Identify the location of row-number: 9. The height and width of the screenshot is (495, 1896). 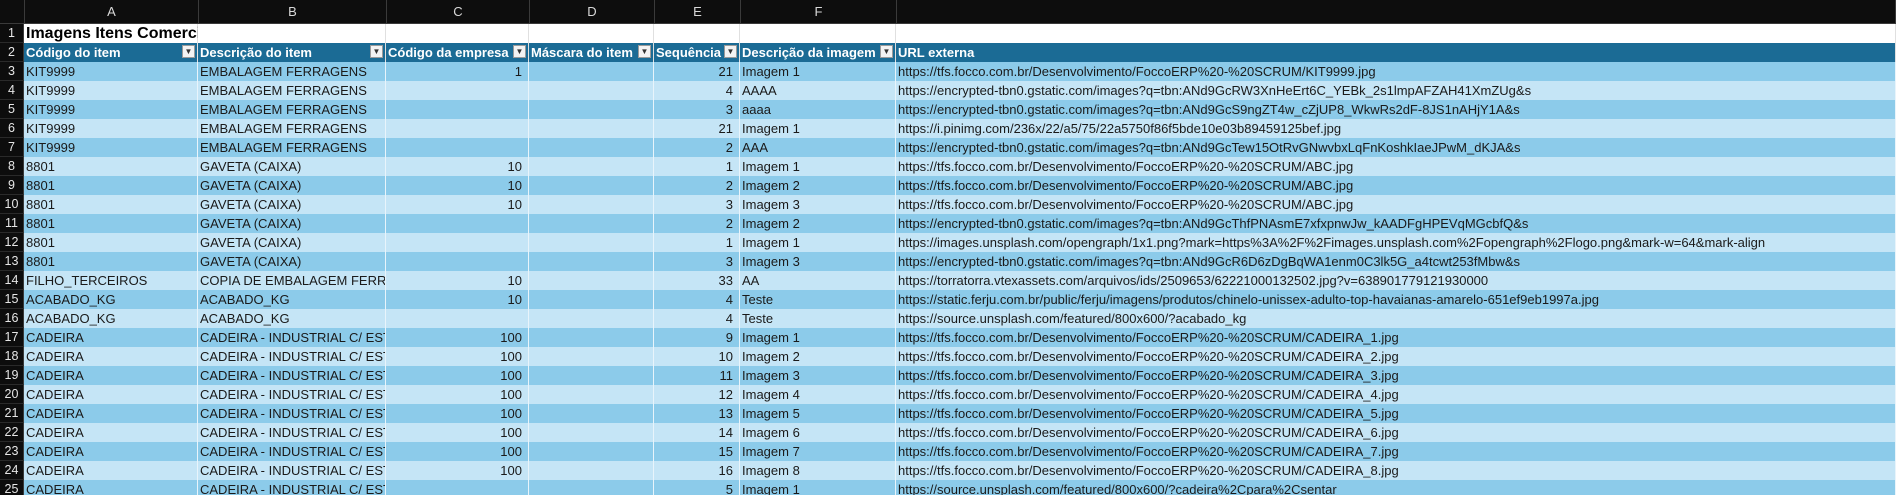
(12, 185).